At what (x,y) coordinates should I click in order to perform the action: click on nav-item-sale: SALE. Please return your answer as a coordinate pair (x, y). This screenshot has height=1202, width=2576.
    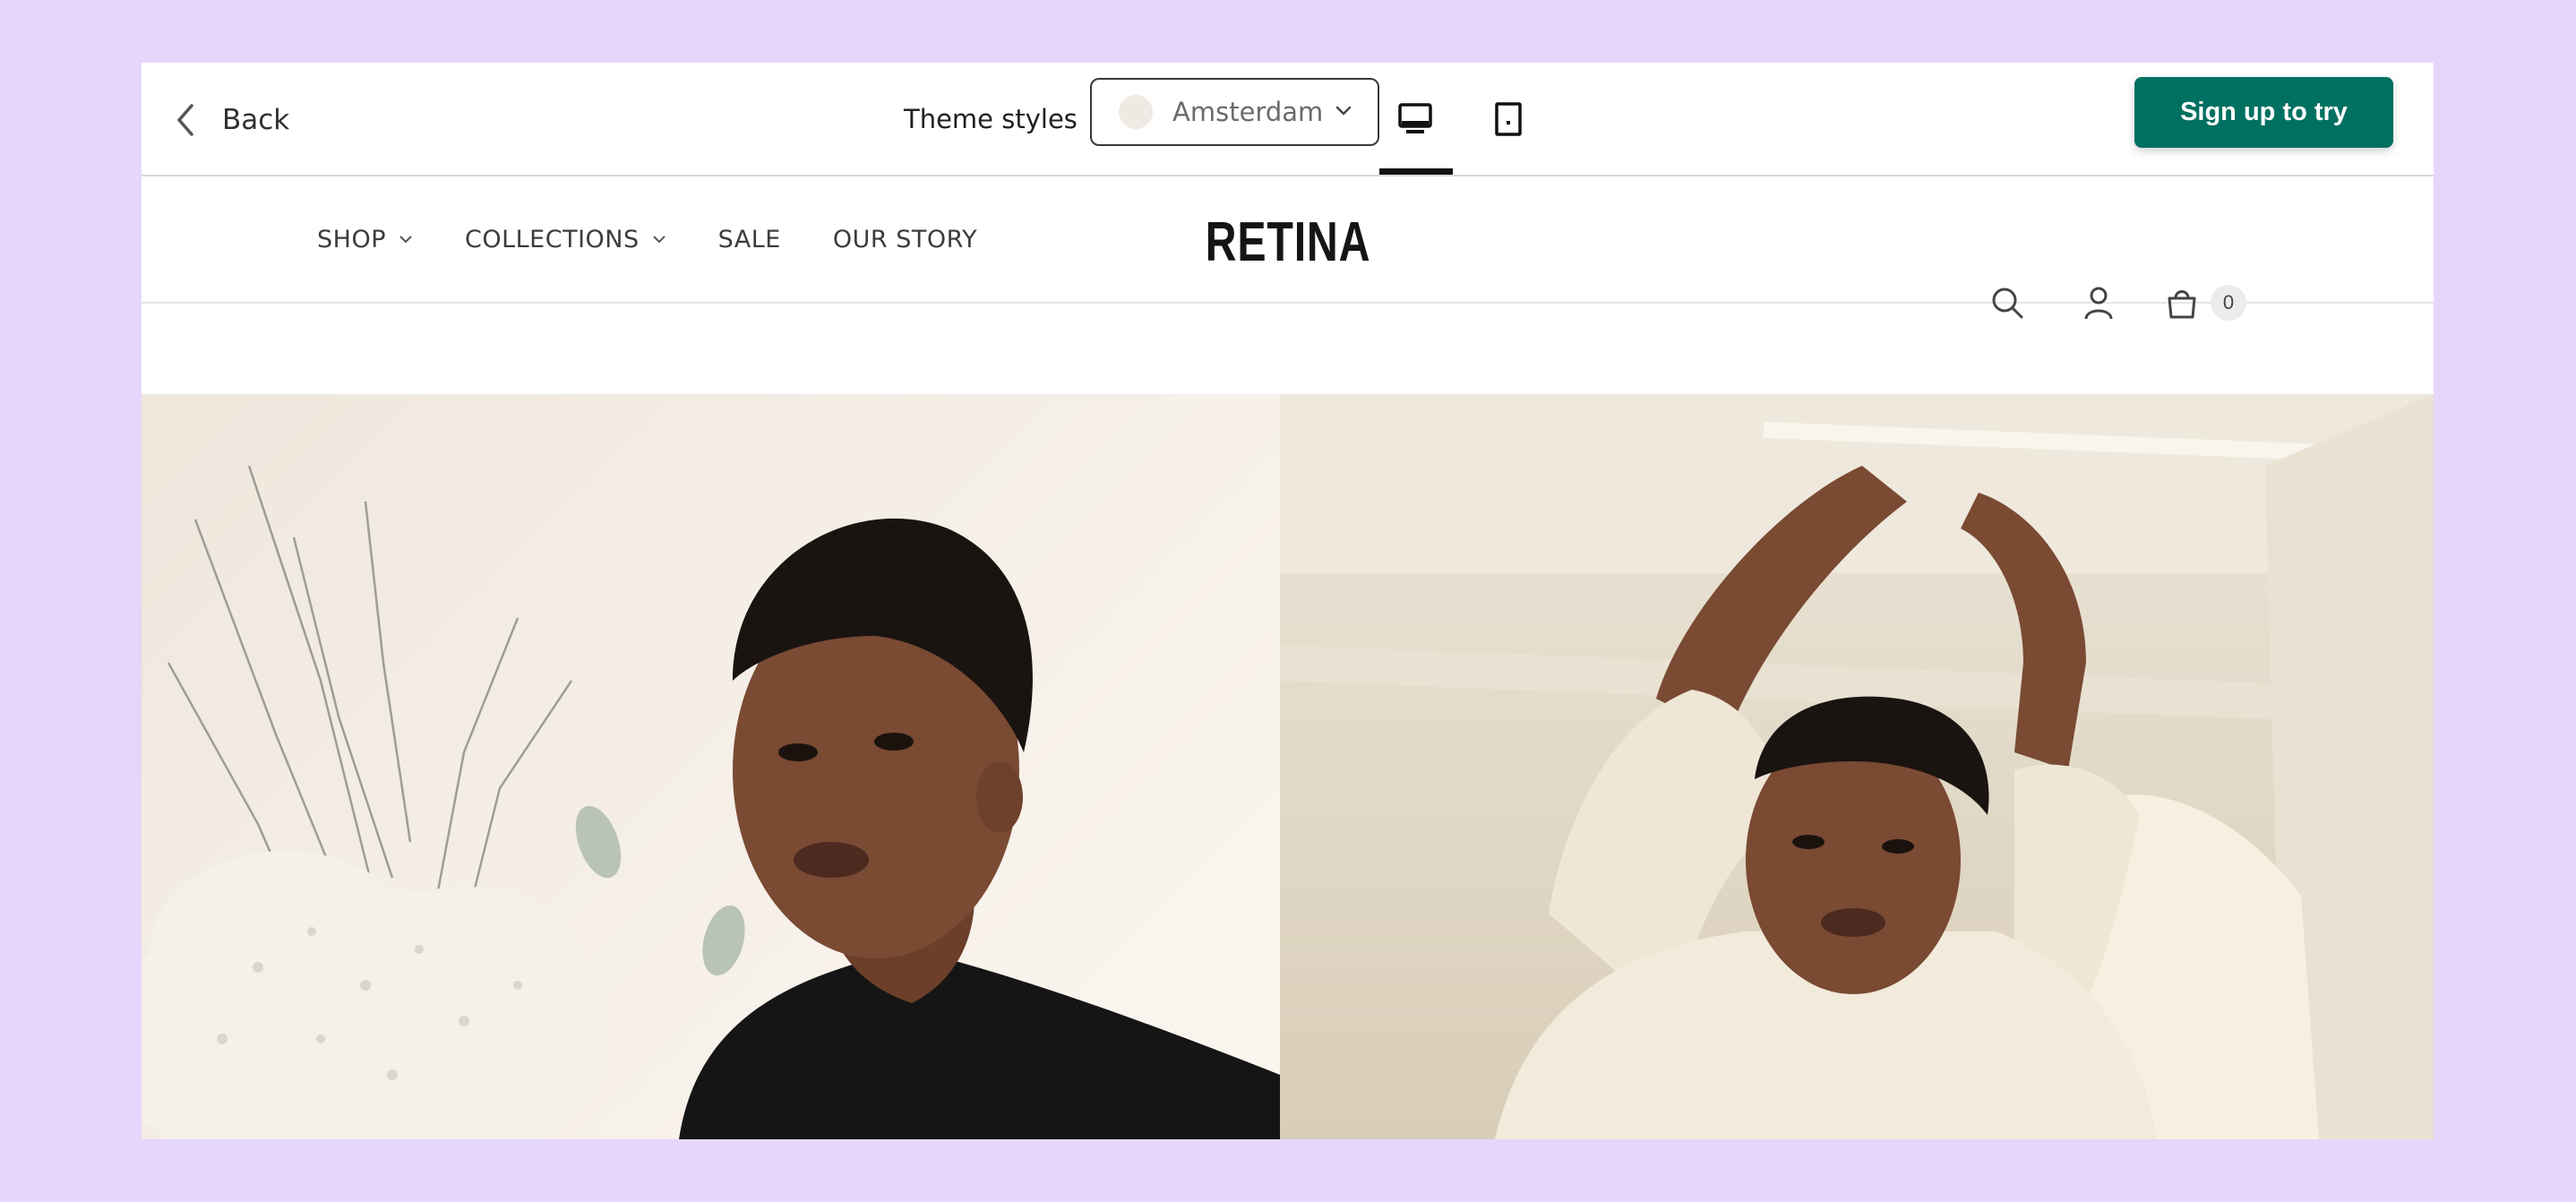
    Looking at the image, I should click on (749, 239).